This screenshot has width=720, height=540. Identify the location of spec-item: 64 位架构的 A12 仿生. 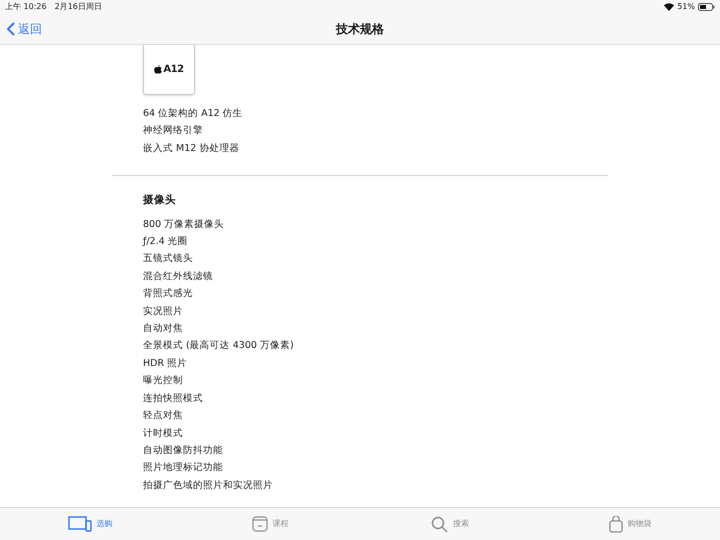
(193, 114).